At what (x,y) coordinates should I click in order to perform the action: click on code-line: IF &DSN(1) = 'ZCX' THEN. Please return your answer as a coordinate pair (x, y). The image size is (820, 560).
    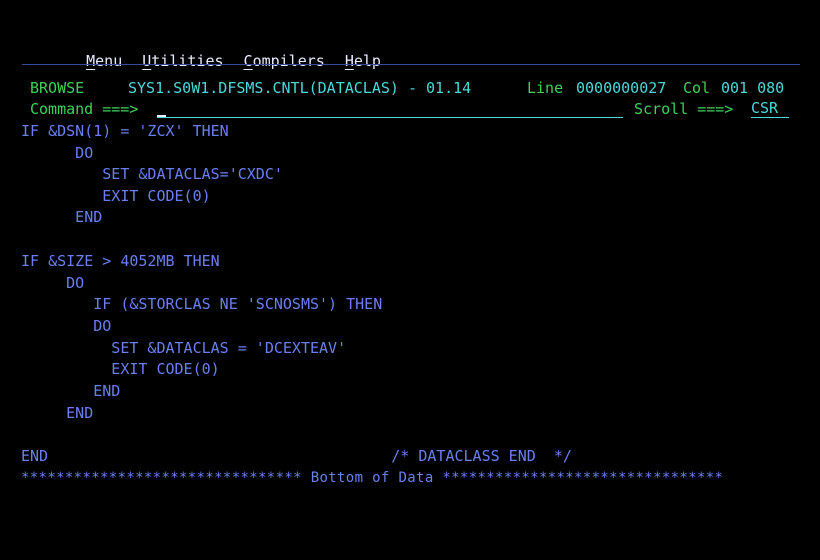
    Looking at the image, I should click on (125, 131).